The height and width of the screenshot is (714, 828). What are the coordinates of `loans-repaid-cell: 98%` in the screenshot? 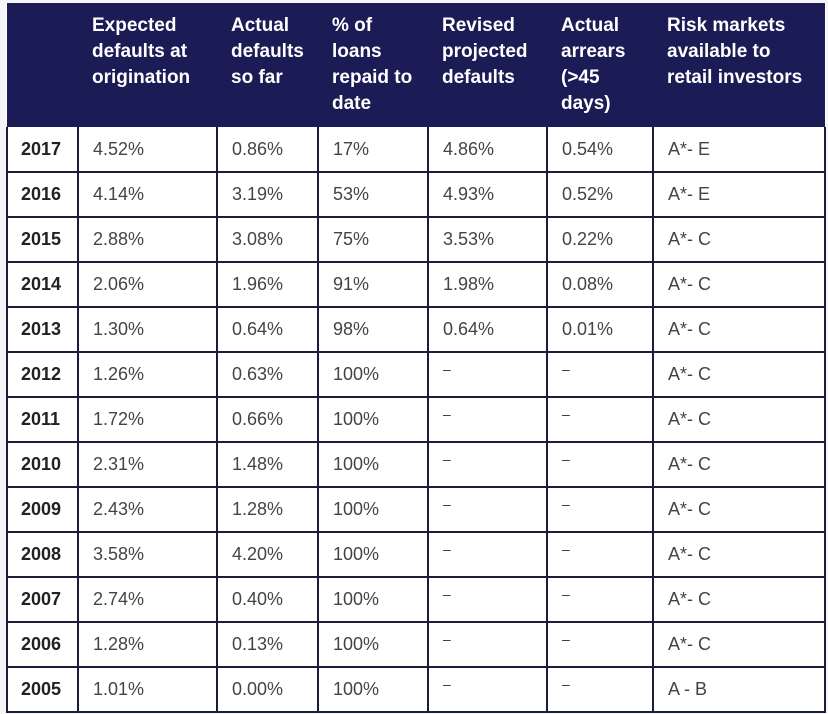 It's located at (373, 329).